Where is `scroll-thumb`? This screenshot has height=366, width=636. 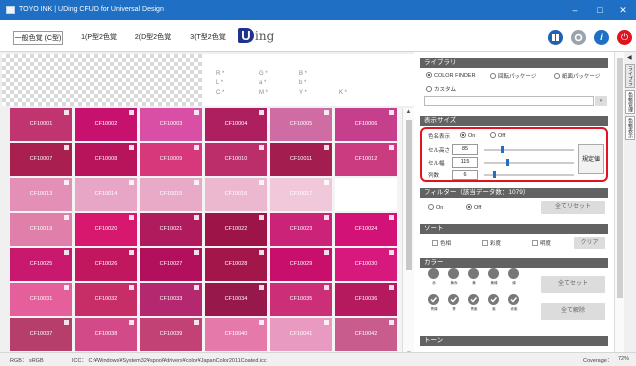 scroll-thumb is located at coordinates (409, 195).